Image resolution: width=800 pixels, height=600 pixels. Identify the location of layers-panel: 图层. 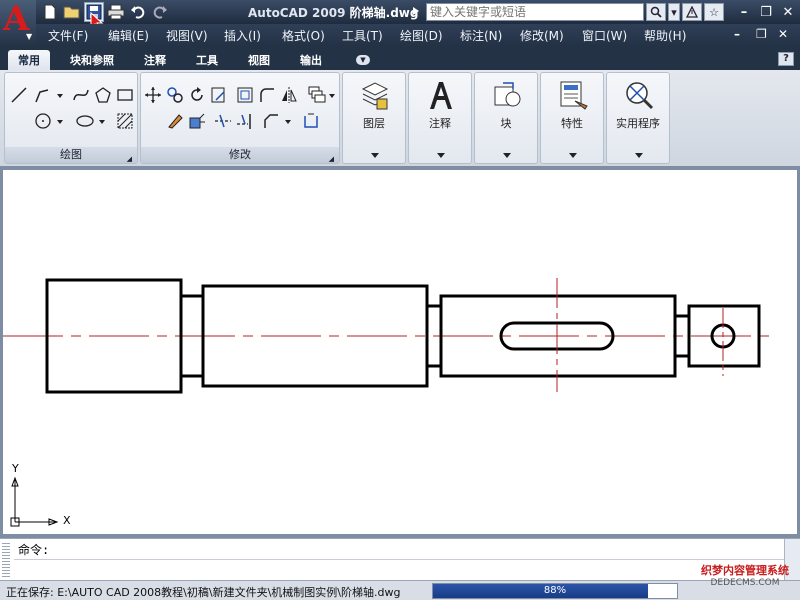
(374, 118).